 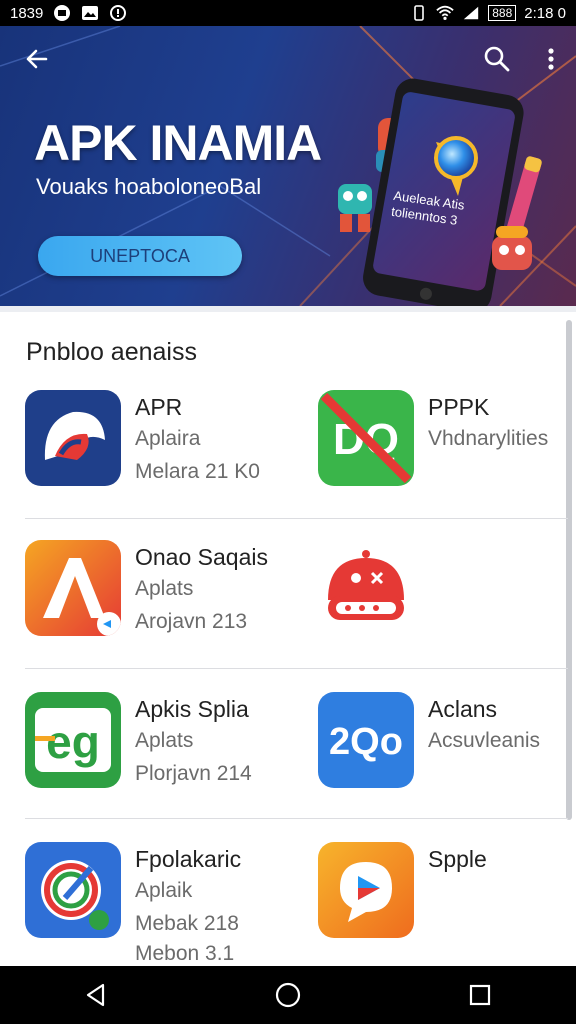 I want to click on nav-recents-button, so click(x=480, y=995).